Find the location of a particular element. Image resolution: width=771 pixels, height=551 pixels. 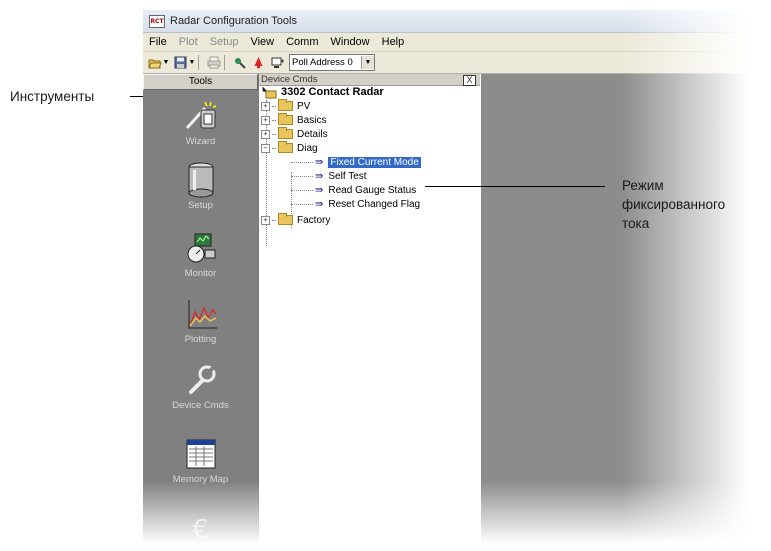

hart-icon is located at coordinates (239, 62).